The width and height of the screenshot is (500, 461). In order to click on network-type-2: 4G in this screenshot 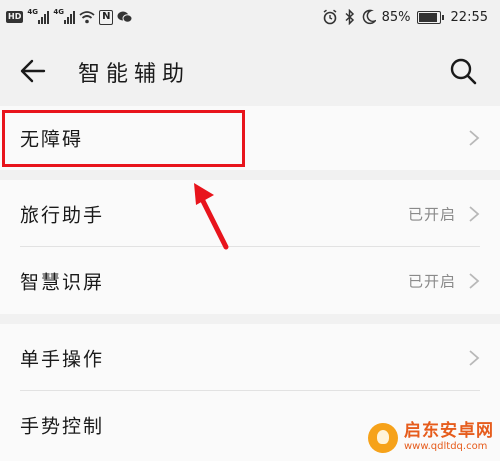, I will do `click(58, 12)`.